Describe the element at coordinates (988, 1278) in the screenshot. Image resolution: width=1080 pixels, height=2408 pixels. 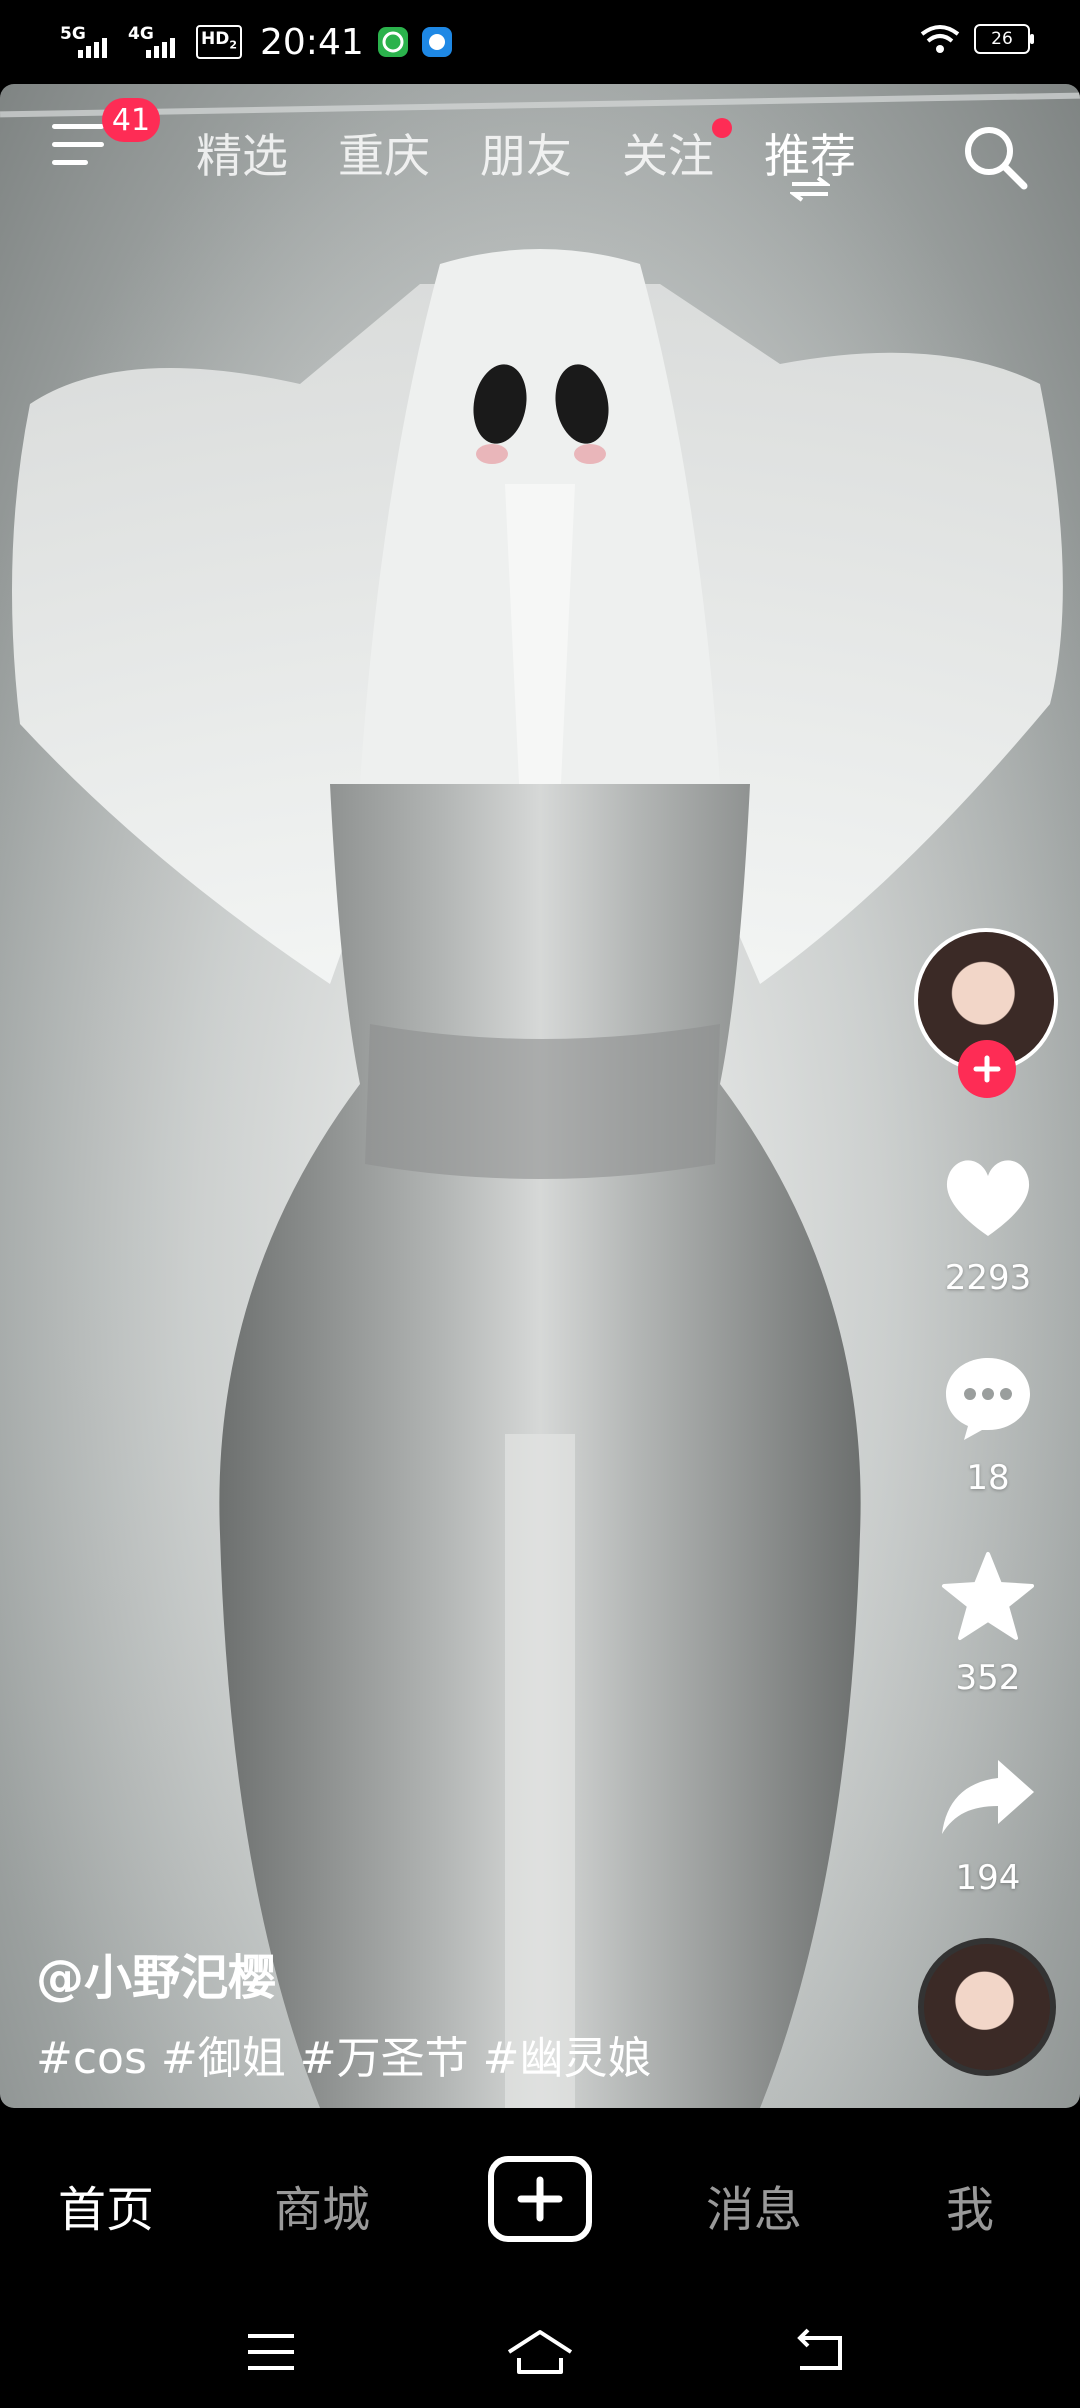
I see `like-count: 2293` at that location.